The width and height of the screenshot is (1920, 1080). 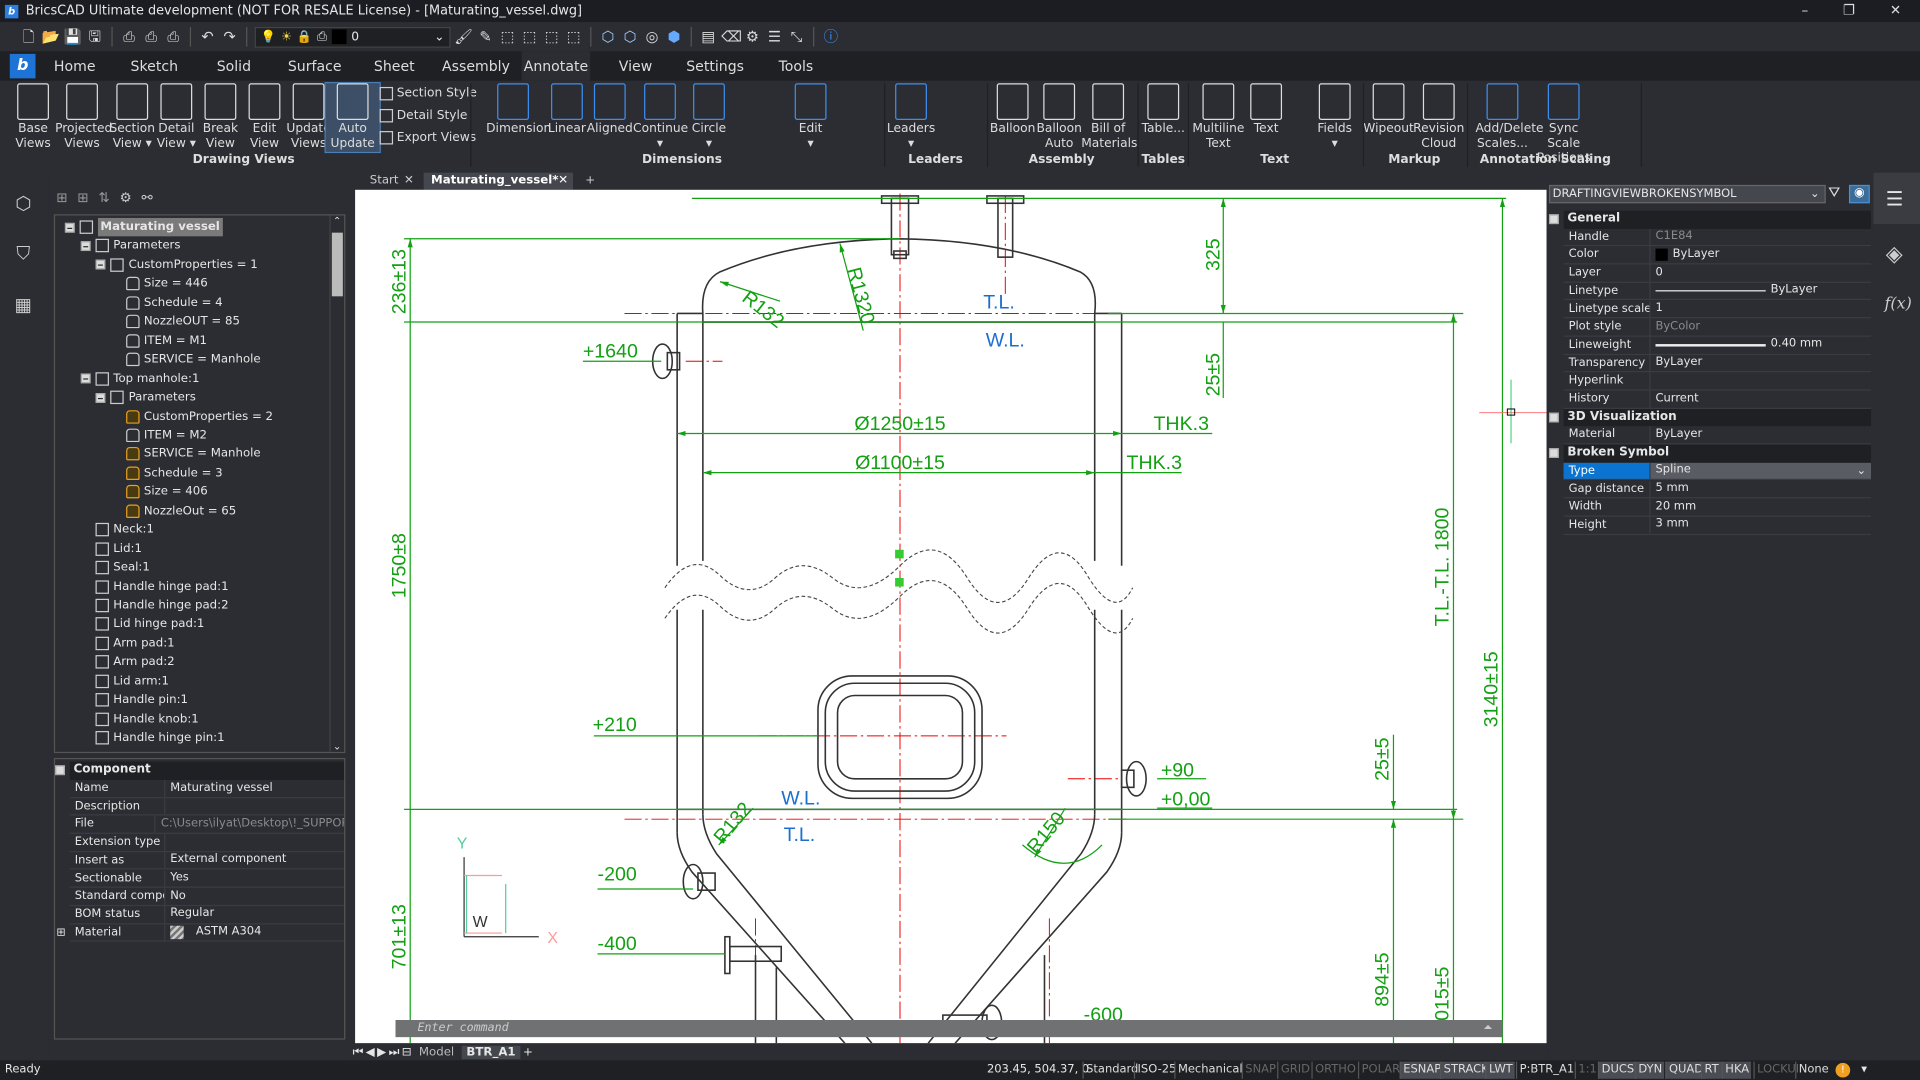 What do you see at coordinates (507, 37) in the screenshot?
I see `select-icon: ⬚` at bounding box center [507, 37].